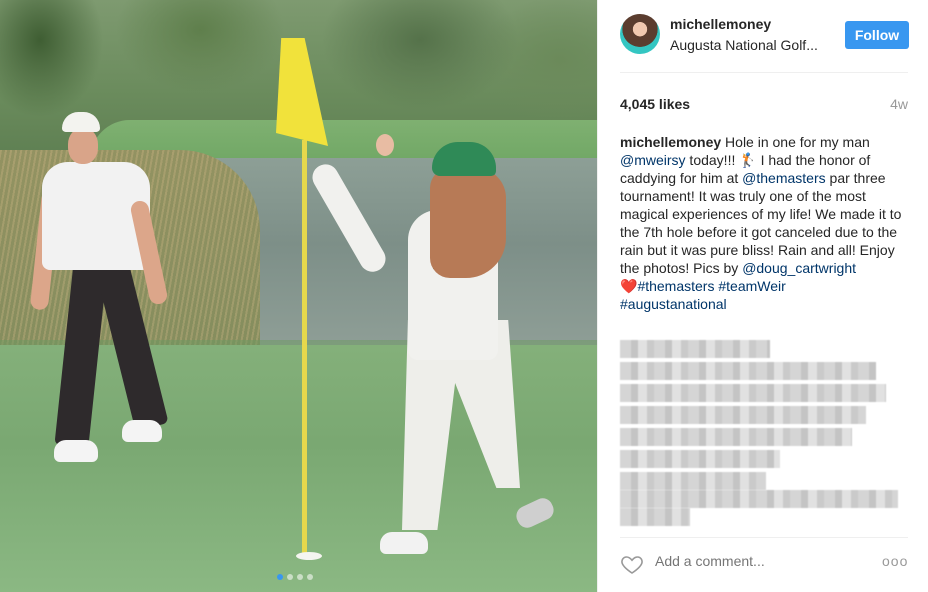  Describe the element at coordinates (304, 347) in the screenshot. I see `flag-pin` at that location.